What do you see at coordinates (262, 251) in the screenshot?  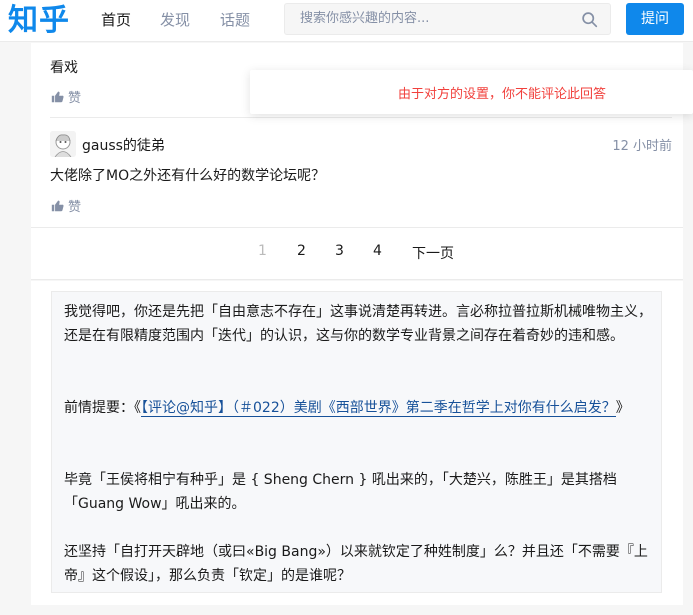 I see `page-1: 1` at bounding box center [262, 251].